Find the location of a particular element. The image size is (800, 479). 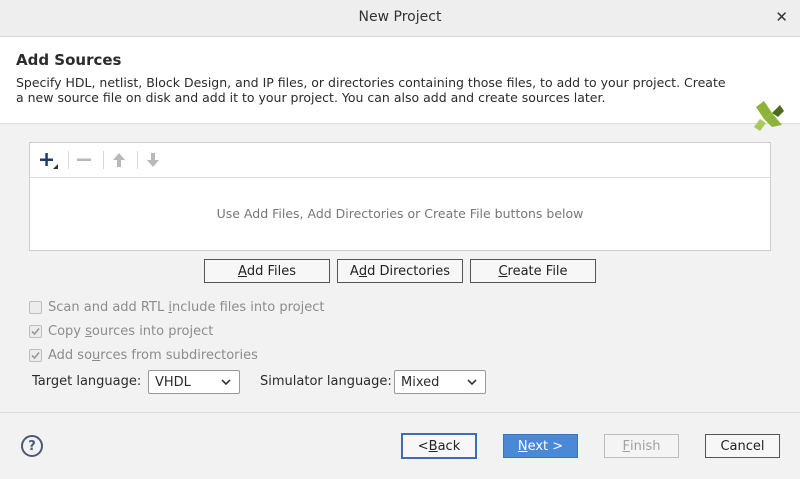

button-label-prefix: A is located at coordinates (354, 271).